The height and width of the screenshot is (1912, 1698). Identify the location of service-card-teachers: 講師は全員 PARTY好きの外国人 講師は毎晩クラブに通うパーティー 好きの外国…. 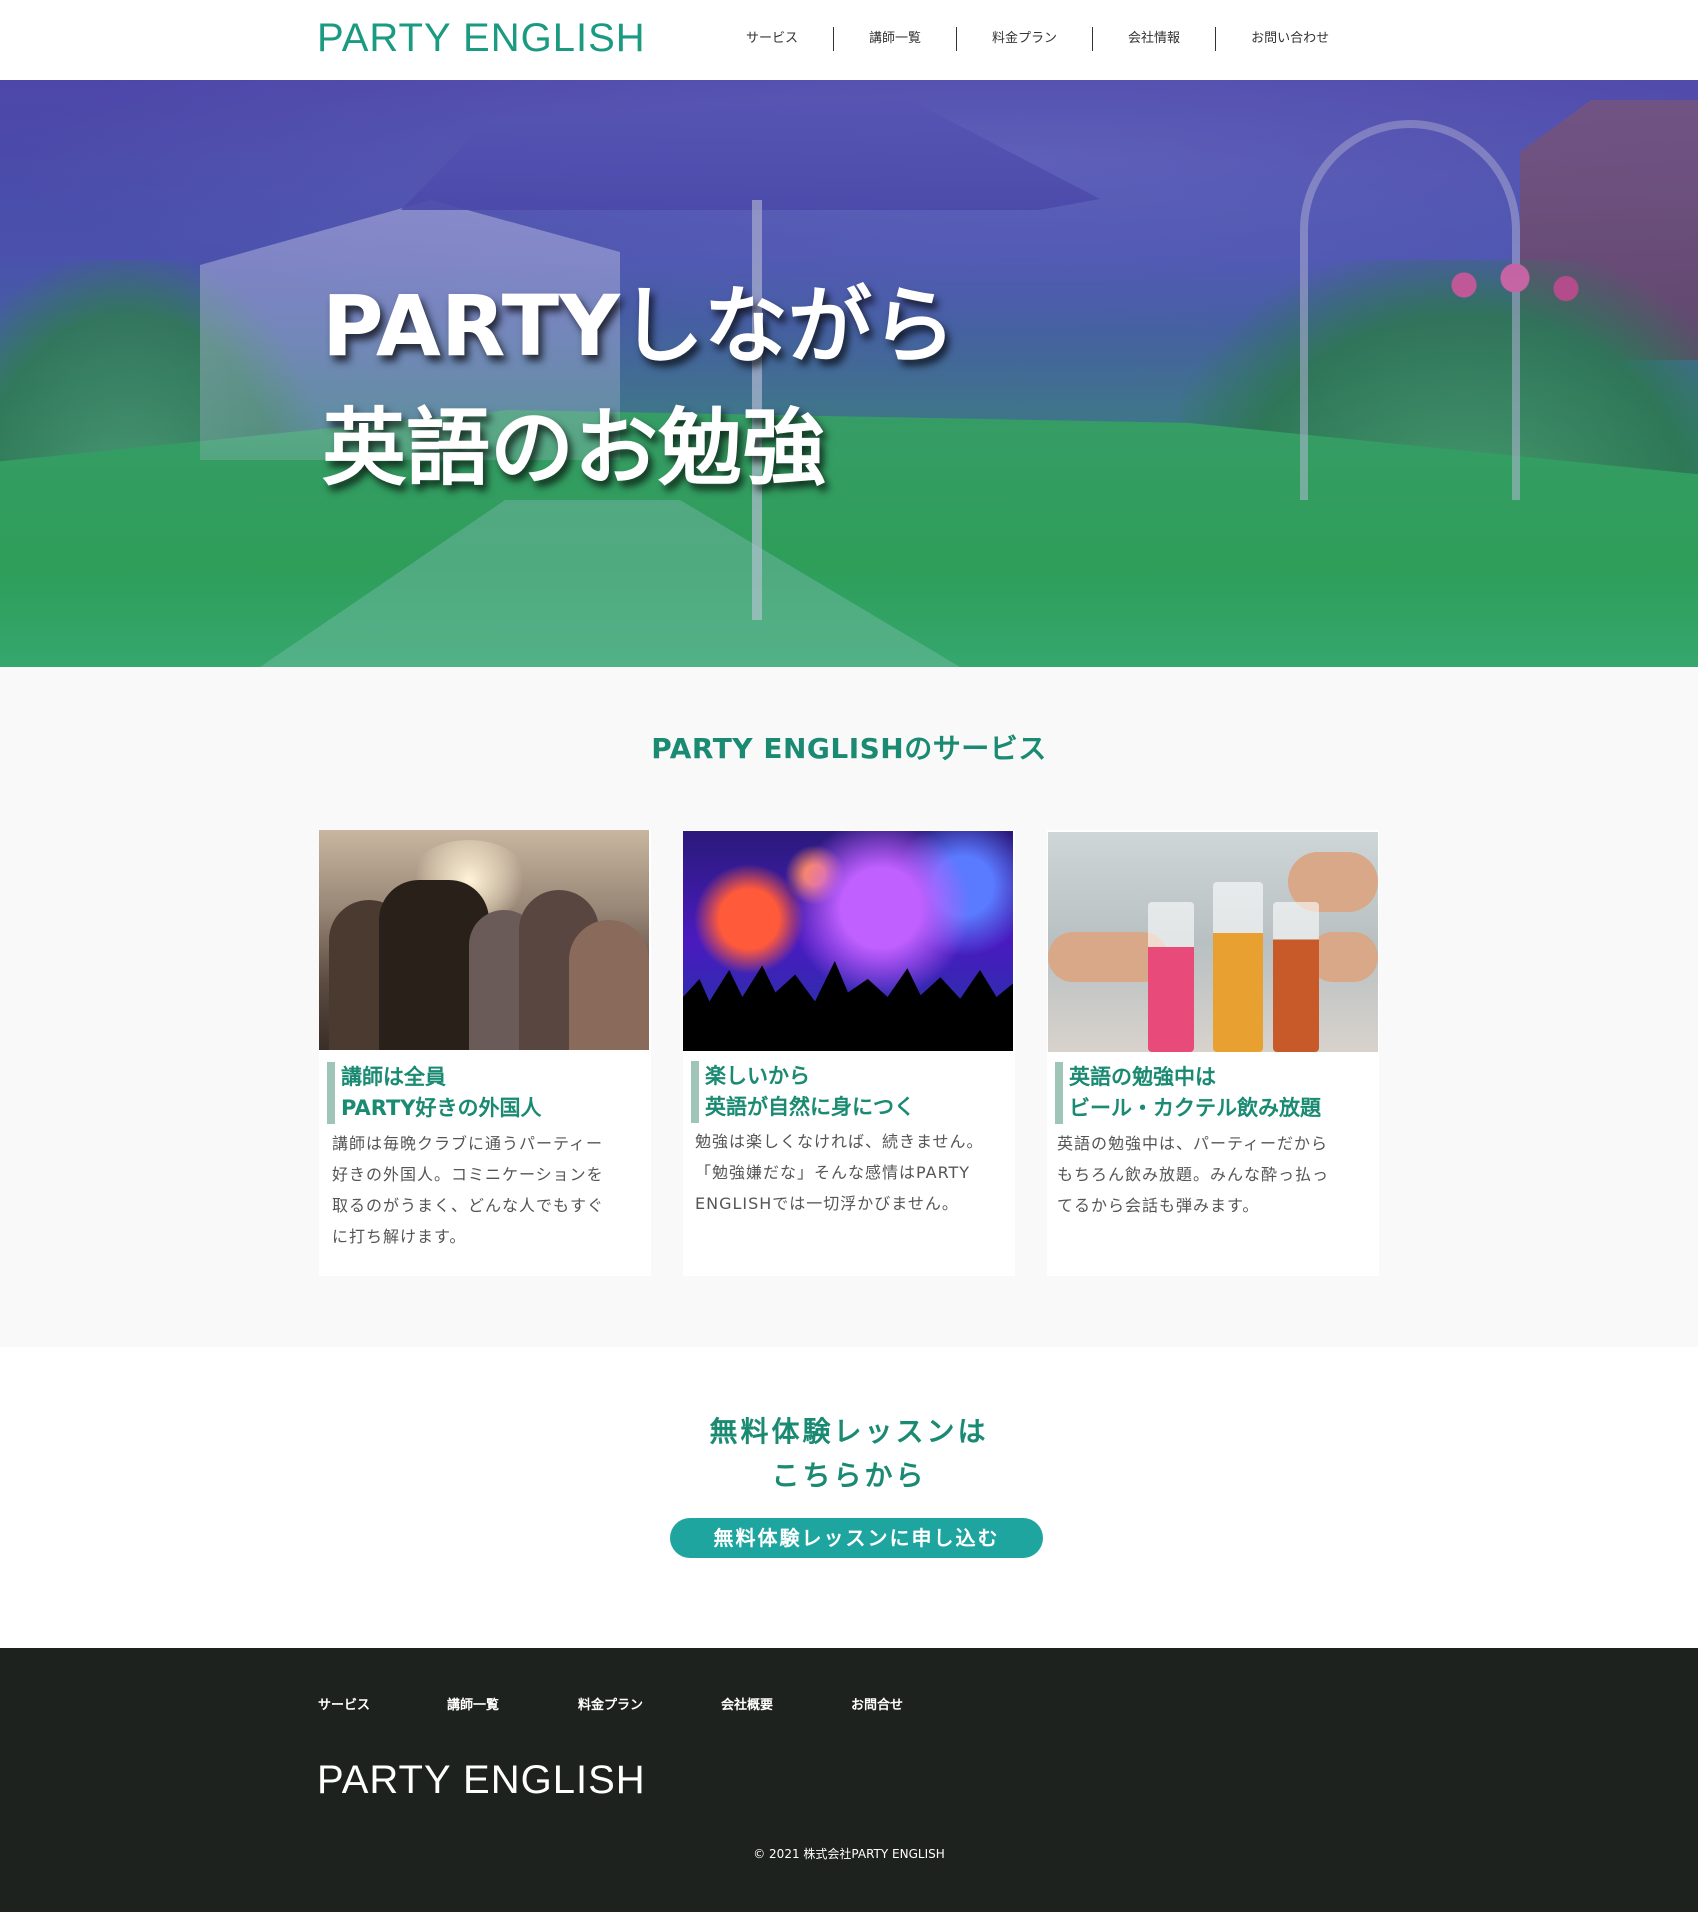
(485, 1053).